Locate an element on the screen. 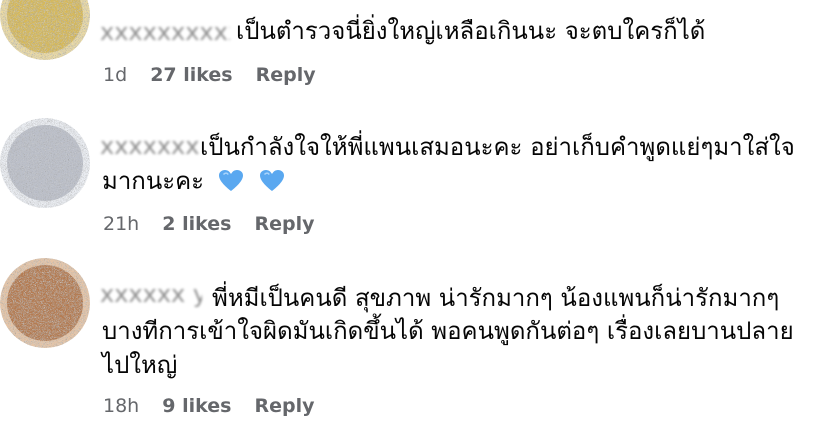 The image size is (820, 430). comment-actions: 21h 2 likes Reply is located at coordinates (217, 224).